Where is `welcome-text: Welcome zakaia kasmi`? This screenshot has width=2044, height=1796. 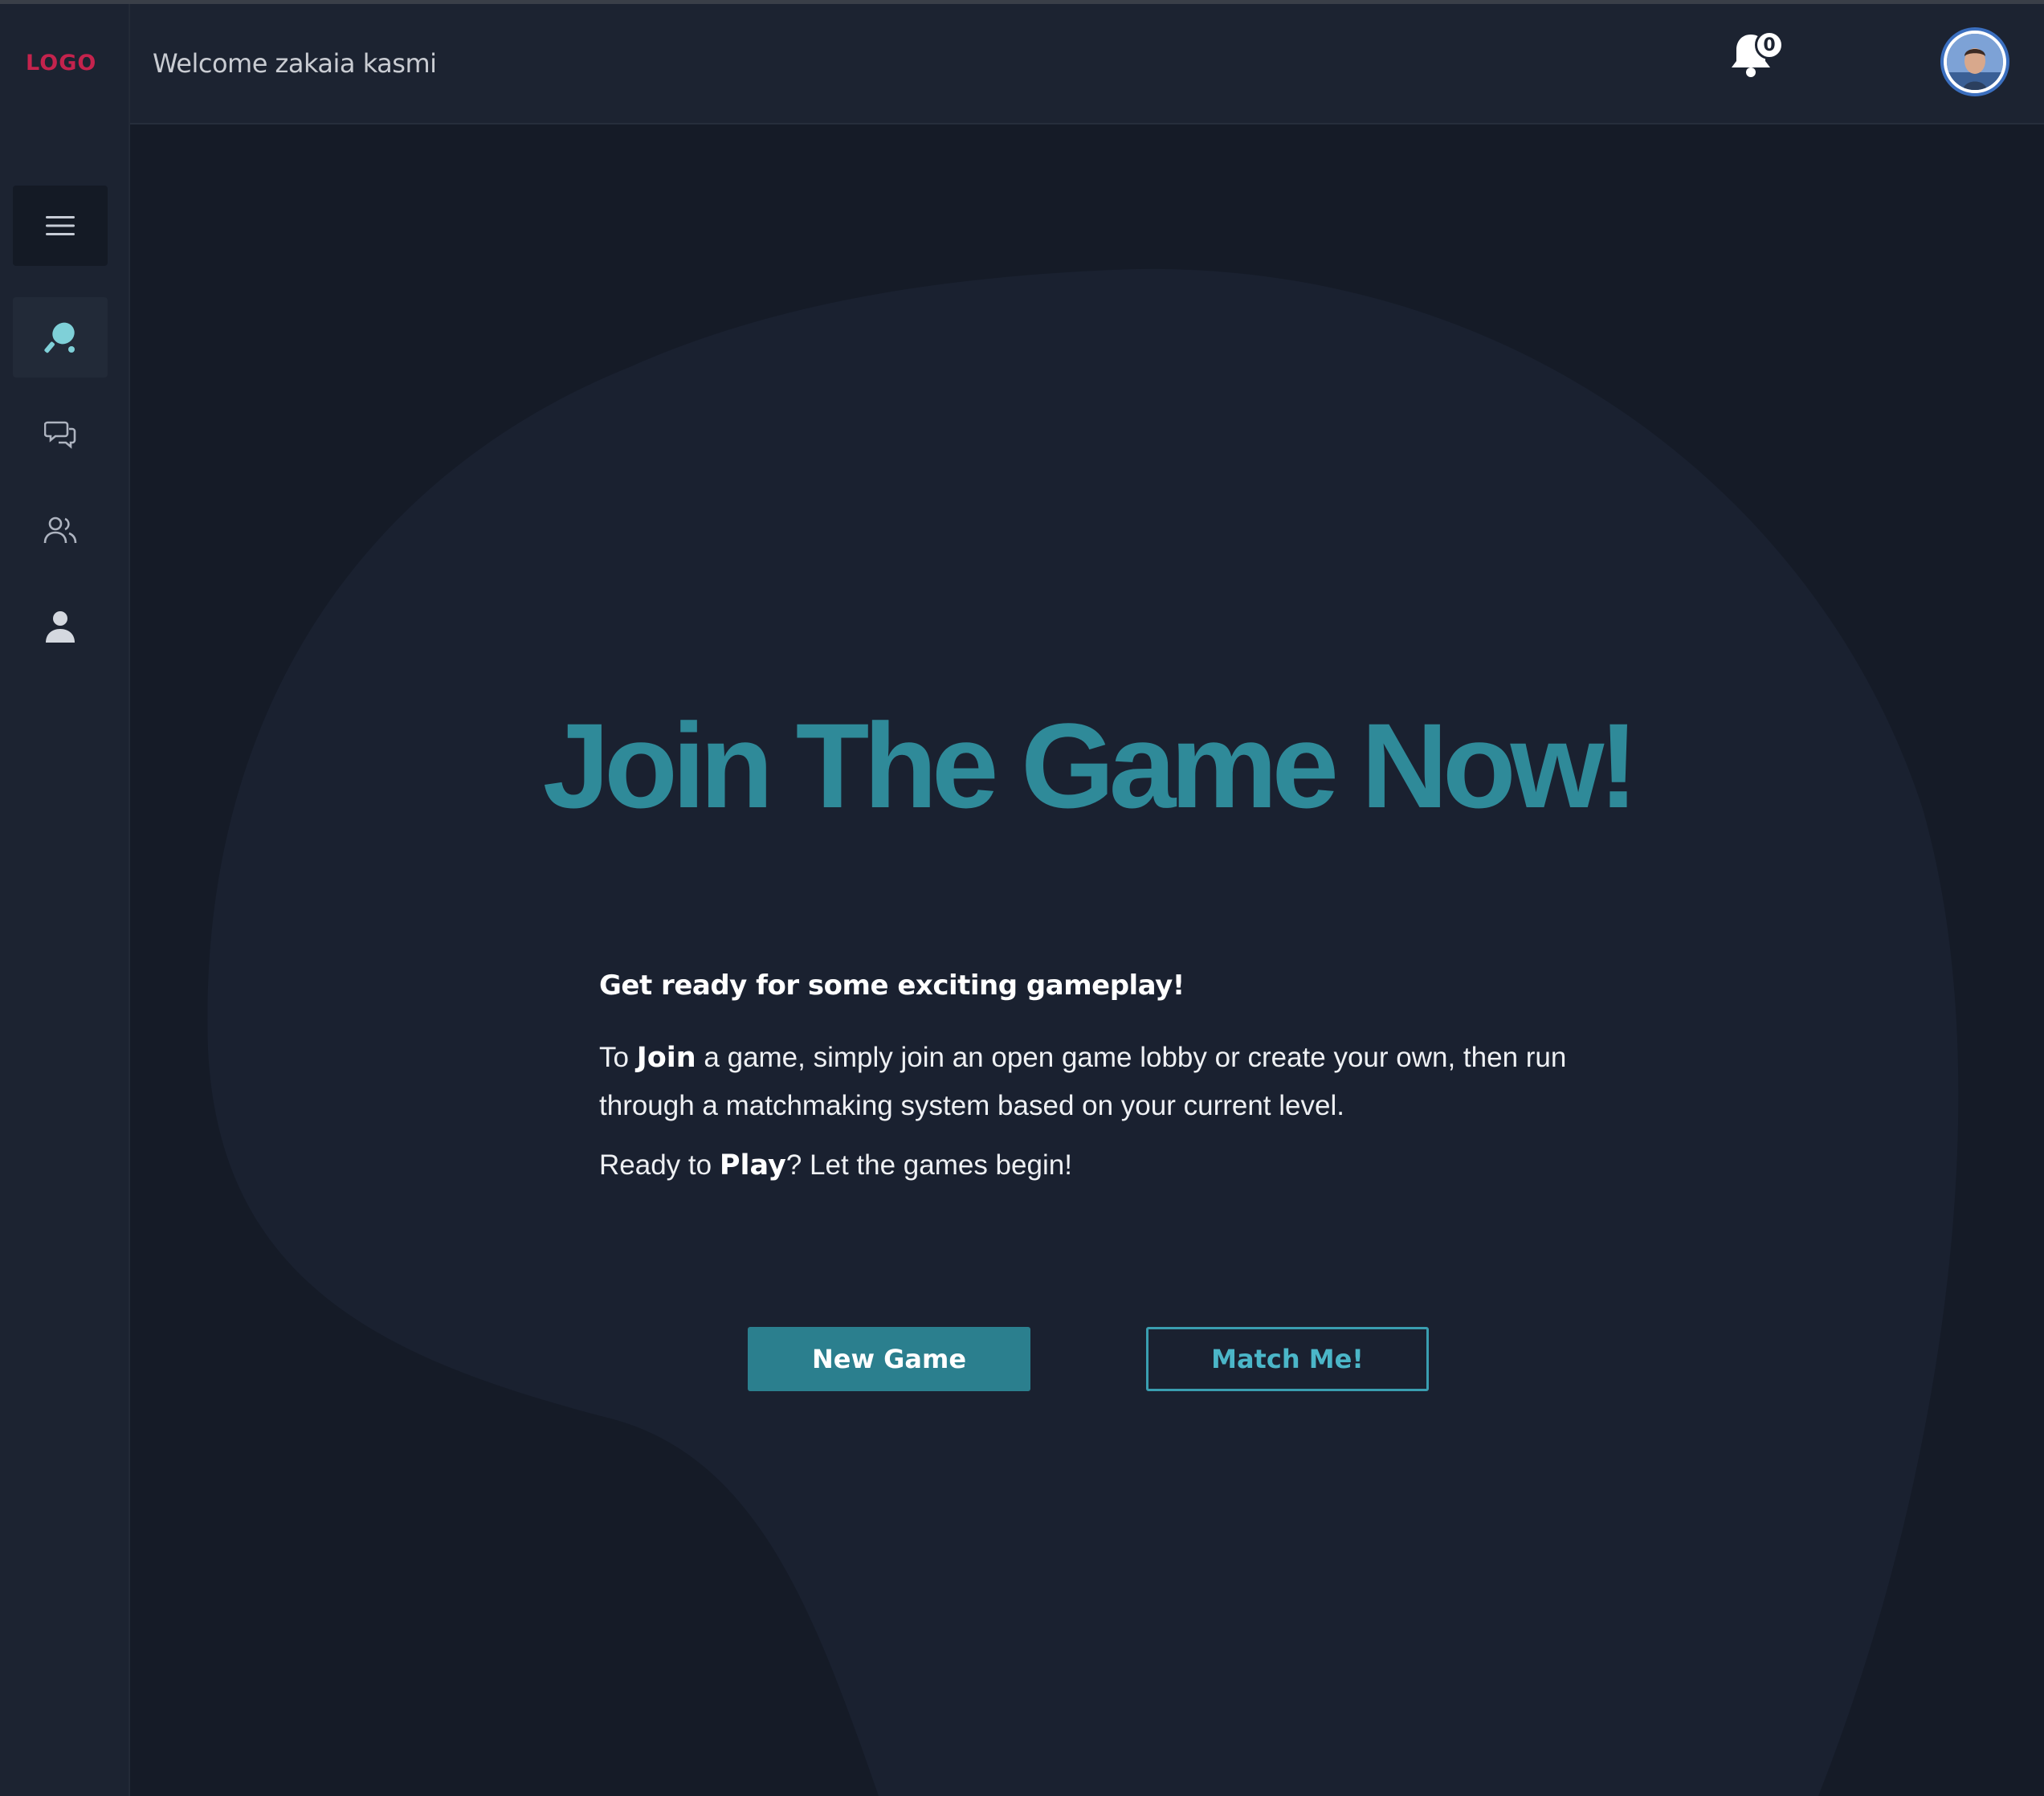
welcome-text: Welcome zakaia kasmi is located at coordinates (295, 64).